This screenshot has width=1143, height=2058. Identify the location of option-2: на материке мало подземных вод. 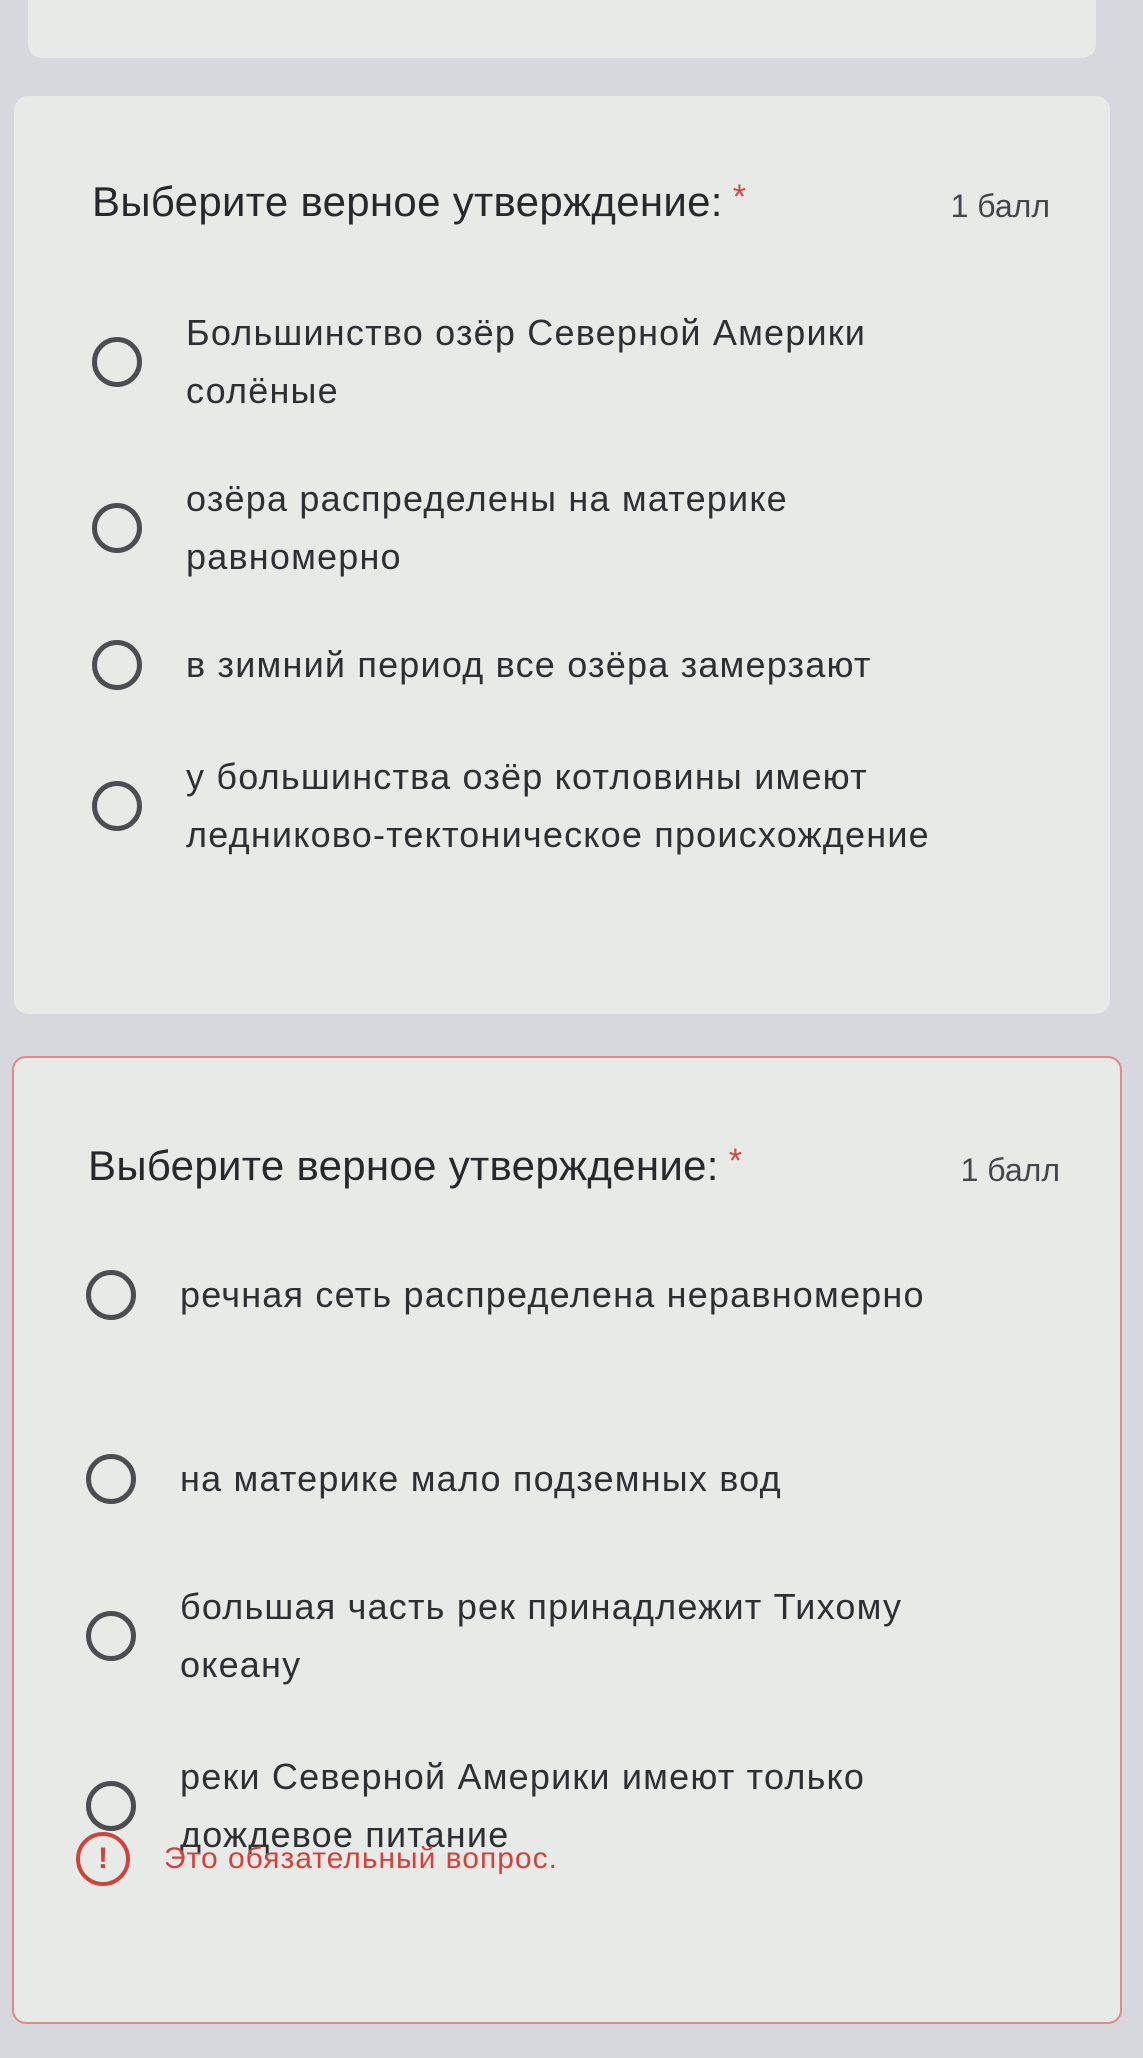
(578, 1479).